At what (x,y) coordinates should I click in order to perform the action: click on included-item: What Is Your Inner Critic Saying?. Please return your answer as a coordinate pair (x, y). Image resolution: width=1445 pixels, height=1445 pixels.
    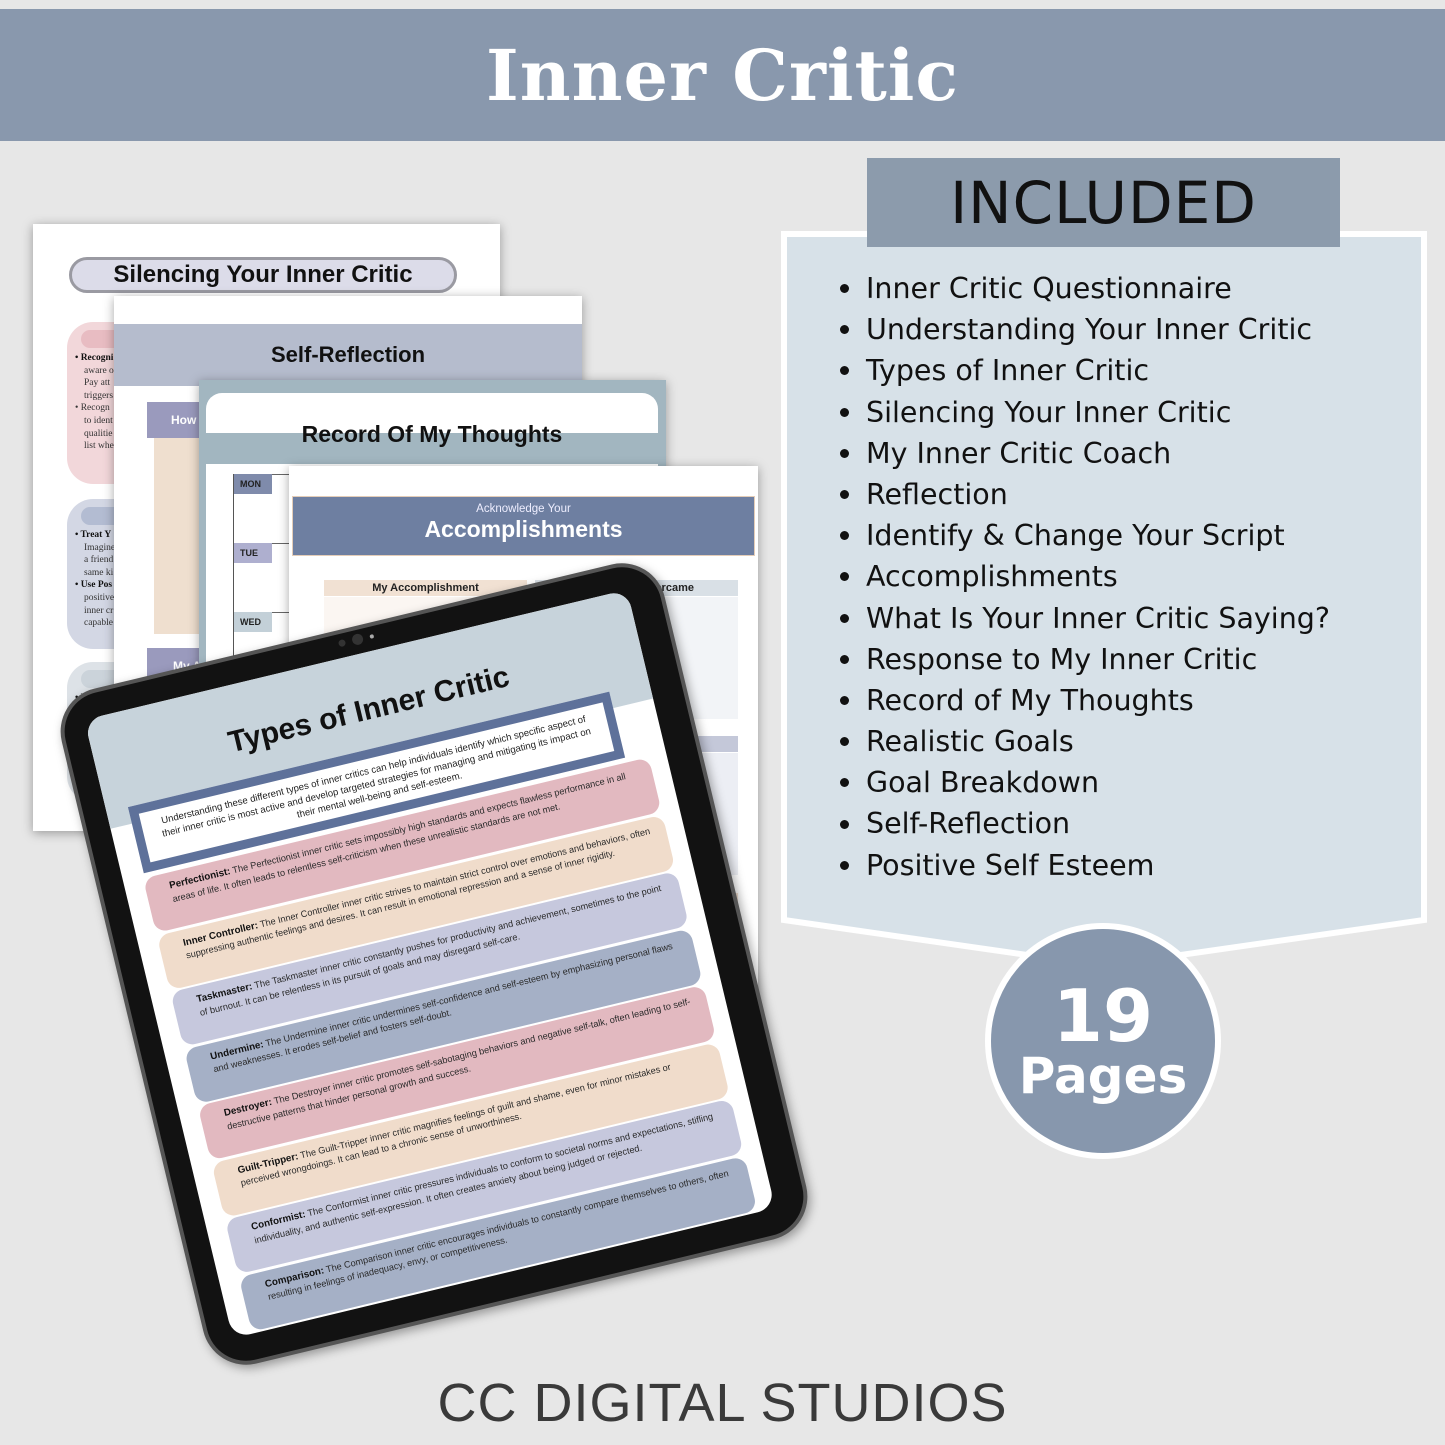
    Looking at the image, I should click on (1084, 618).